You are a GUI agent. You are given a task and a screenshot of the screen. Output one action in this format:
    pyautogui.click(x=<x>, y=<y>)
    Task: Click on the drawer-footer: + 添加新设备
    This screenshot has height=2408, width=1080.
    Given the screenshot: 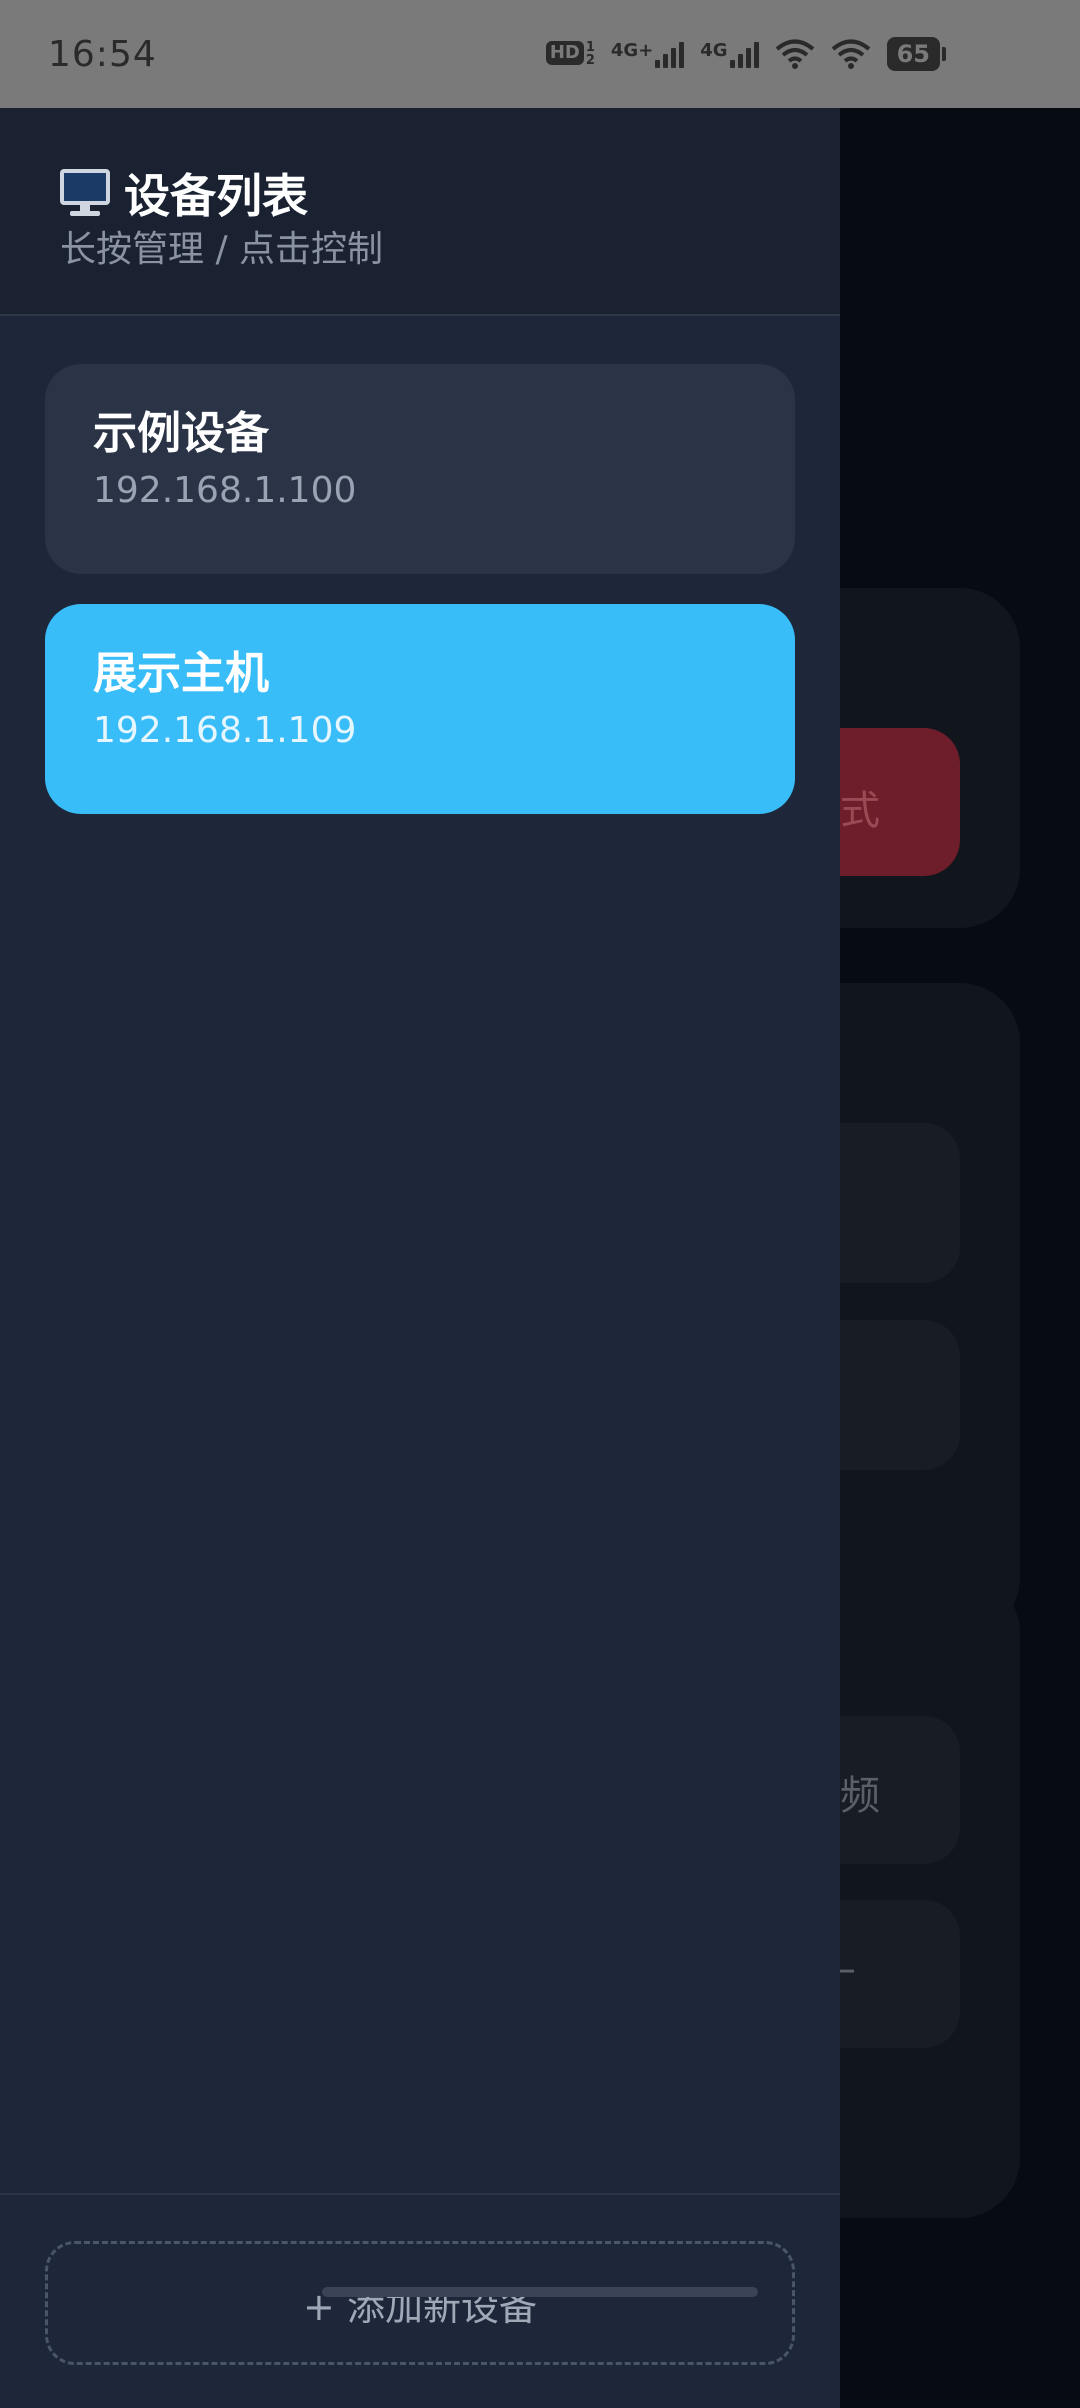 What is the action you would take?
    pyautogui.click(x=420, y=2300)
    